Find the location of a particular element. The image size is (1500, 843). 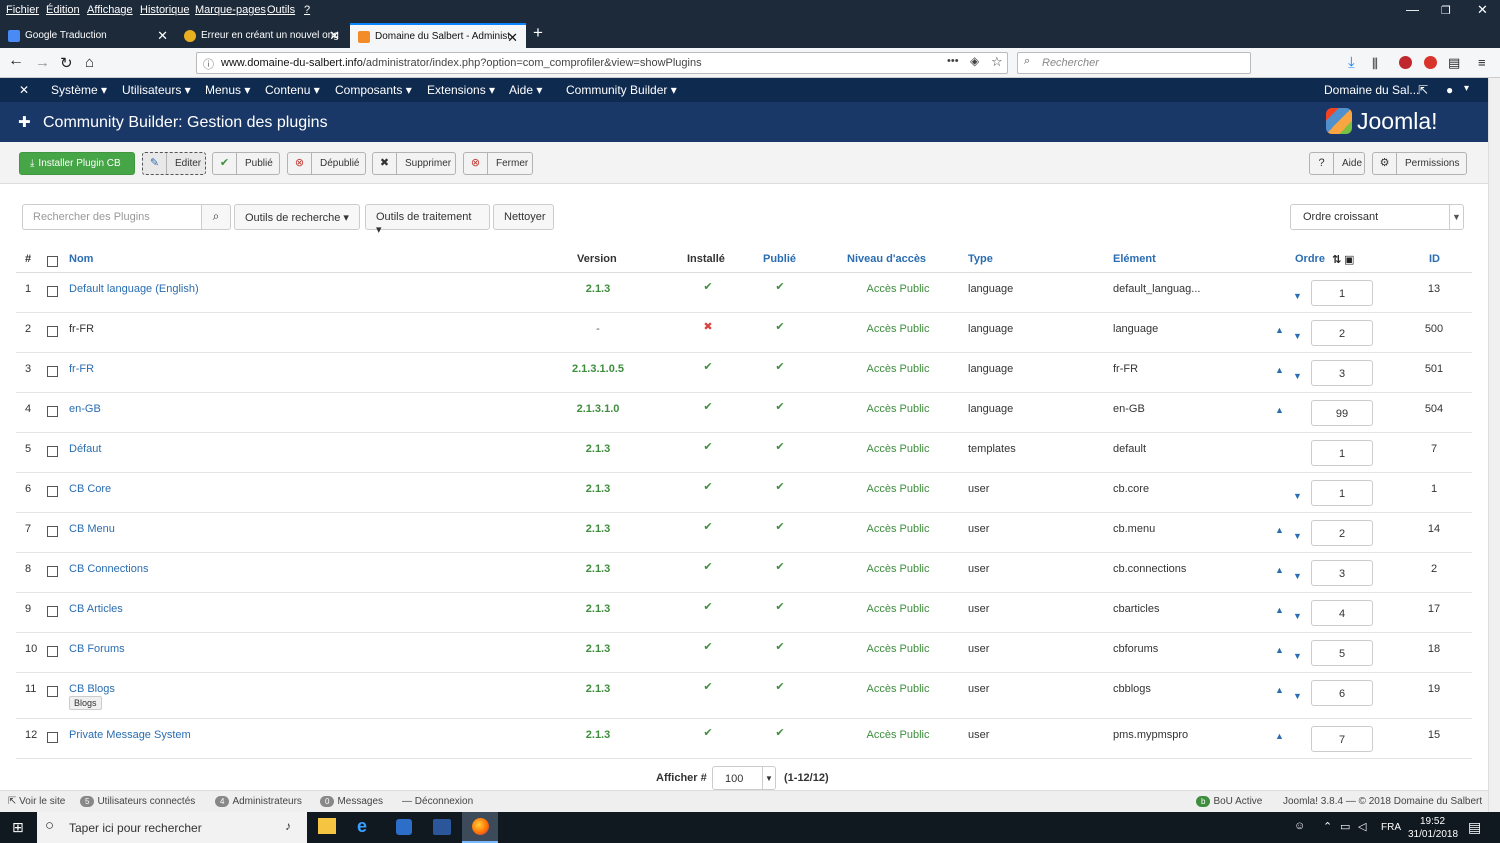

gmail-icon is located at coordinates (1430, 62).